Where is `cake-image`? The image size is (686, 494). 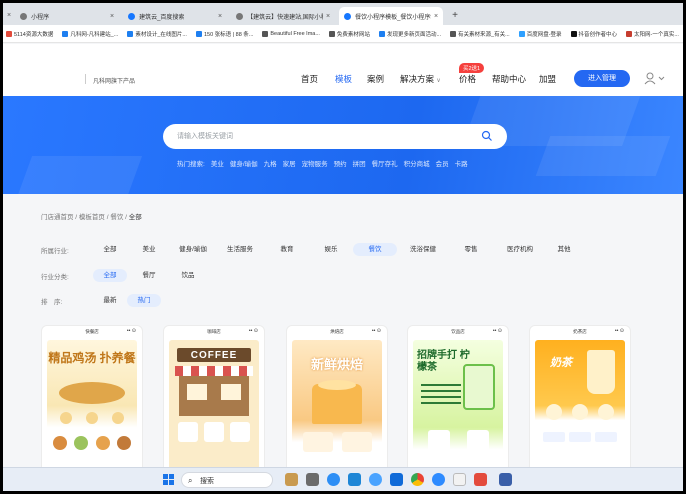 cake-image is located at coordinates (337, 404).